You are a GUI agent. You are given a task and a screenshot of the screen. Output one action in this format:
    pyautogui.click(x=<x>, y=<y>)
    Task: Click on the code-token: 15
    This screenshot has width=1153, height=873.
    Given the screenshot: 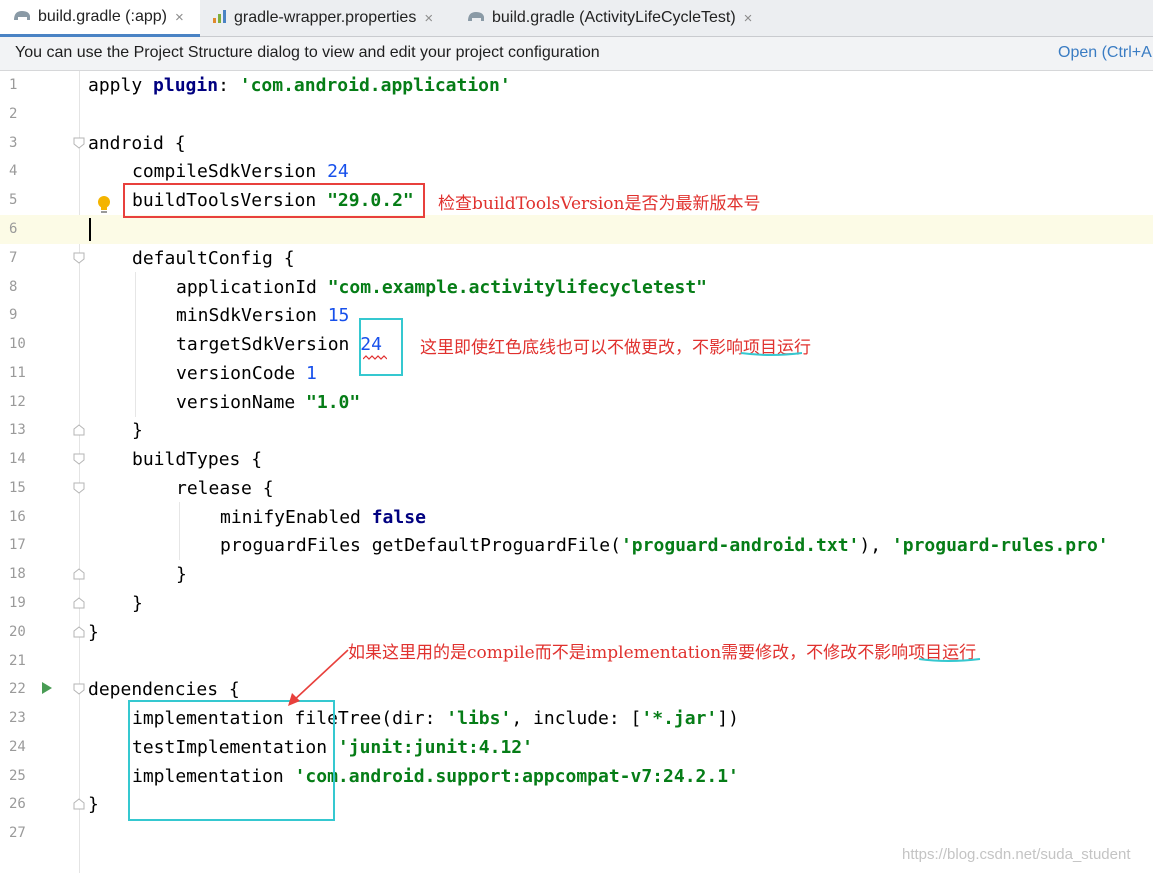 What is the action you would take?
    pyautogui.click(x=338, y=315)
    